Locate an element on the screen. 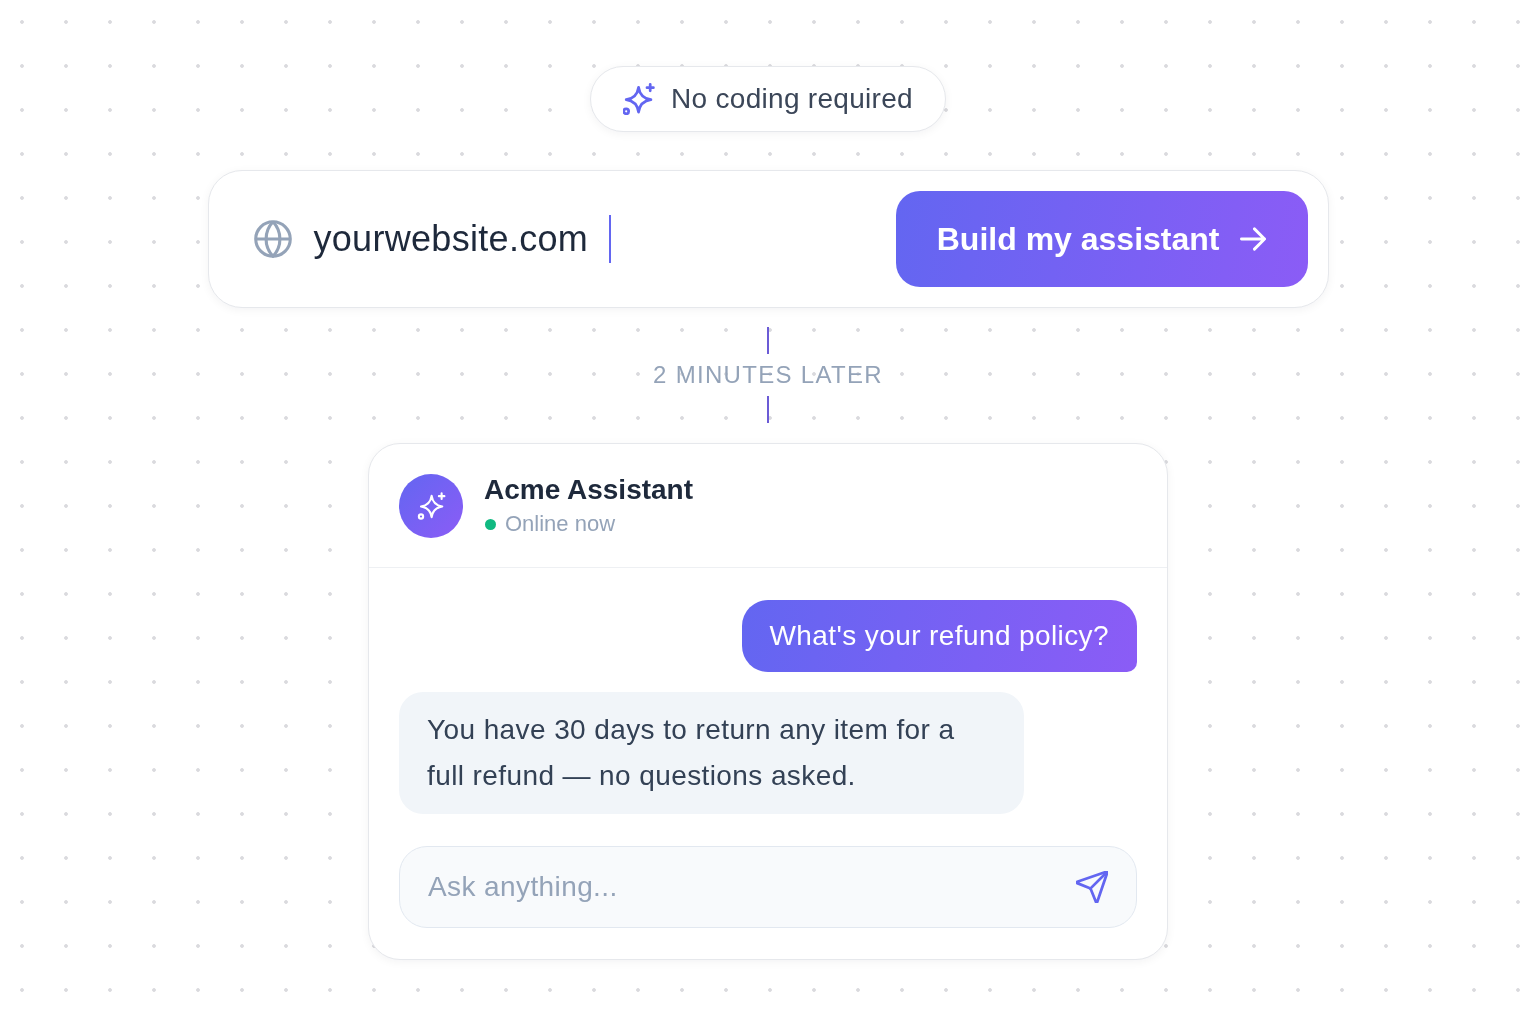  globe-icon is located at coordinates (272, 239).